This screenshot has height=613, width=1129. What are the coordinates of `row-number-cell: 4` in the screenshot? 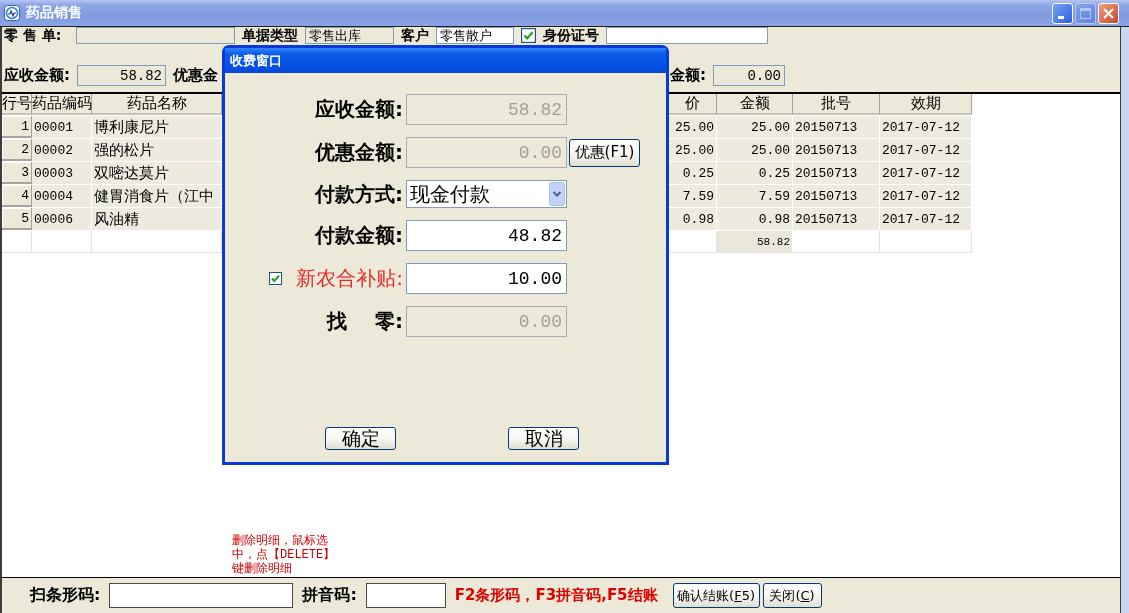 It's located at (17, 196).